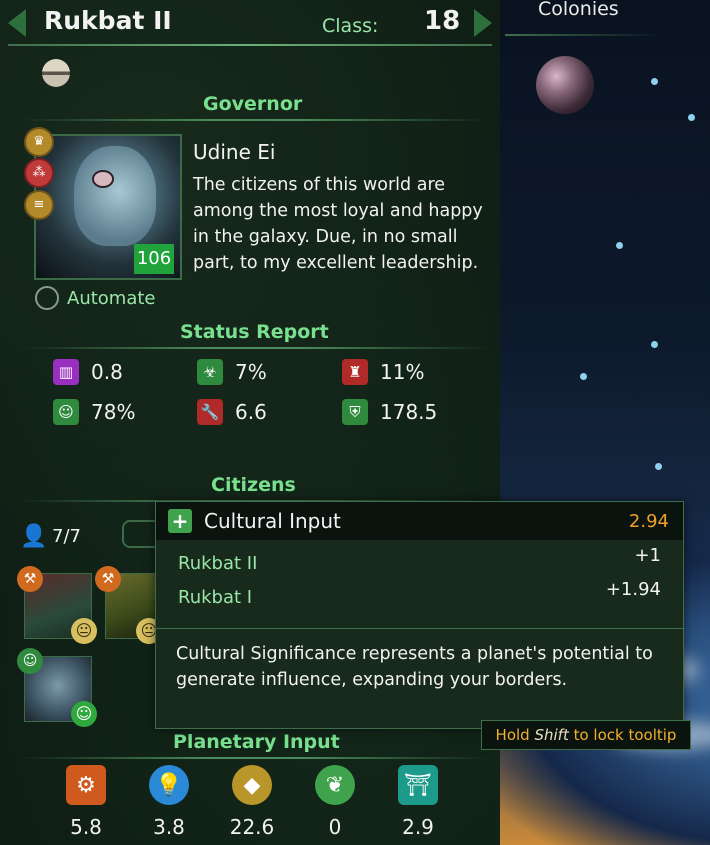  What do you see at coordinates (648, 521) in the screenshot?
I see `tooltip-total: 2.94` at bounding box center [648, 521].